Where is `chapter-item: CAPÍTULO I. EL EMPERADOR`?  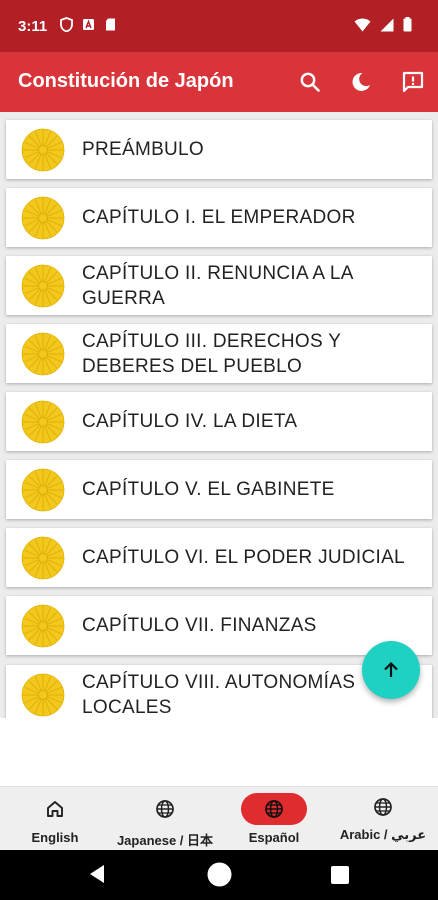 chapter-item: CAPÍTULO I. EL EMPERADOR is located at coordinates (219, 217).